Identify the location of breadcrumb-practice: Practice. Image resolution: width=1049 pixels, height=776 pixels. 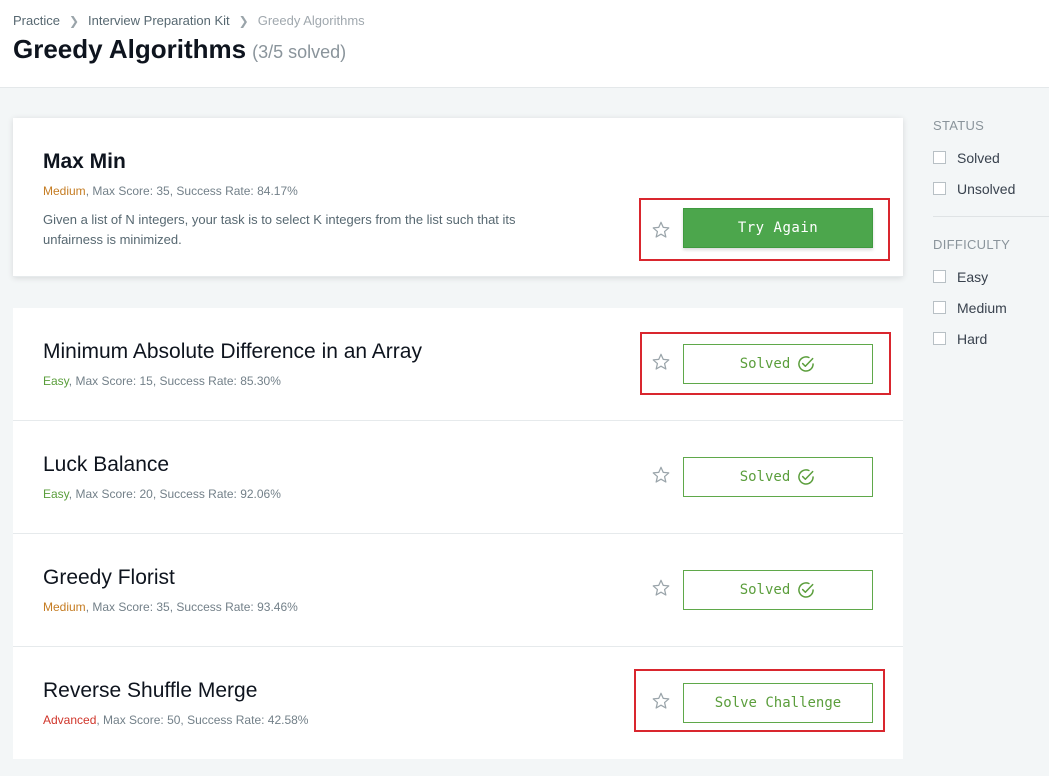
(36, 20).